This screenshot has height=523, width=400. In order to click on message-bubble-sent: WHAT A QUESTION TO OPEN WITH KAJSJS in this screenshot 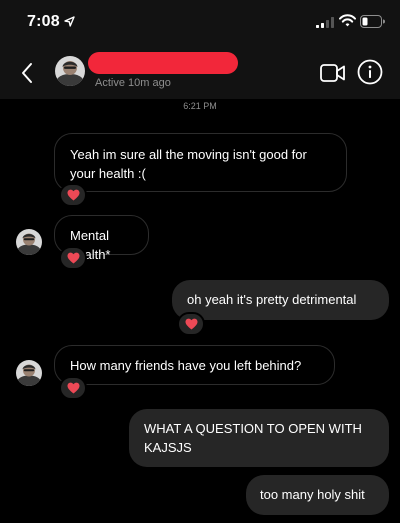, I will do `click(259, 438)`.